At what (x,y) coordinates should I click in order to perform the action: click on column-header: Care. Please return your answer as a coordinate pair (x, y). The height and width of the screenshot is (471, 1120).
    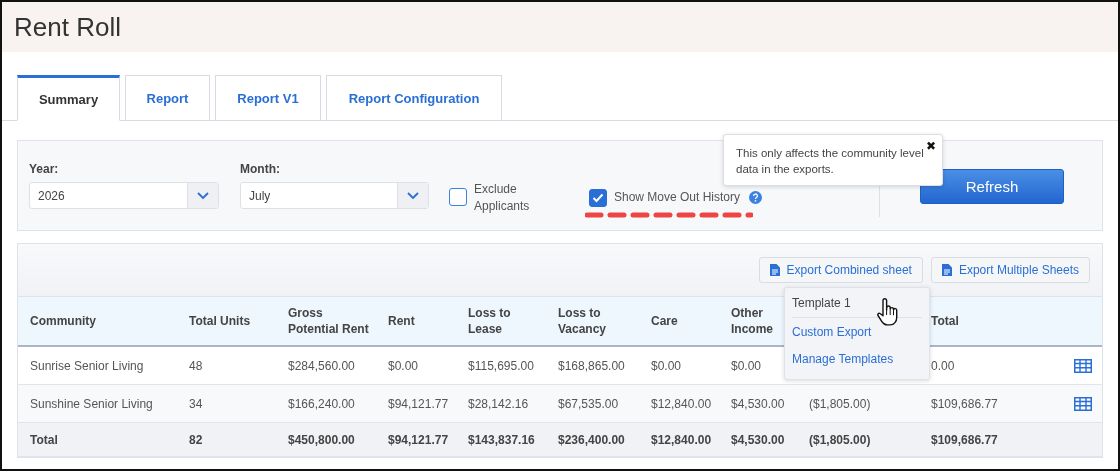
    Looking at the image, I should click on (664, 321).